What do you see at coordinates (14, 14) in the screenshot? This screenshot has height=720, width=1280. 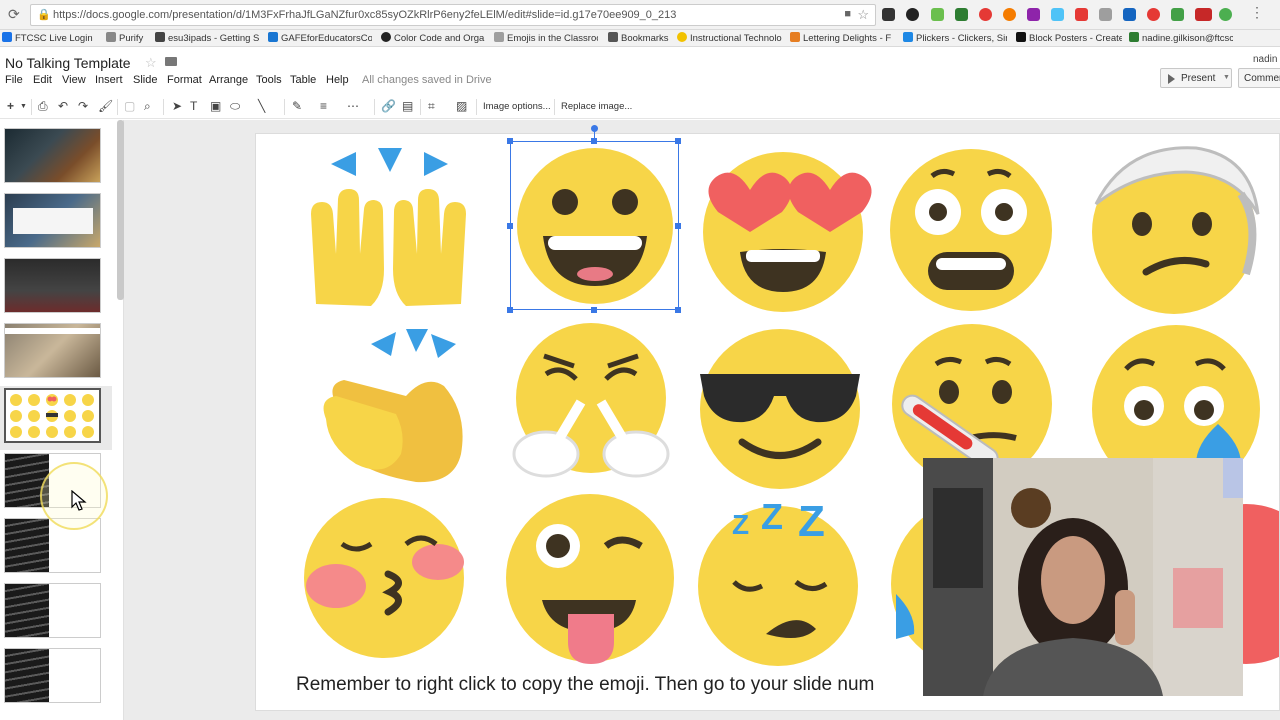 I see `reload-icon: ⟳` at bounding box center [14, 14].